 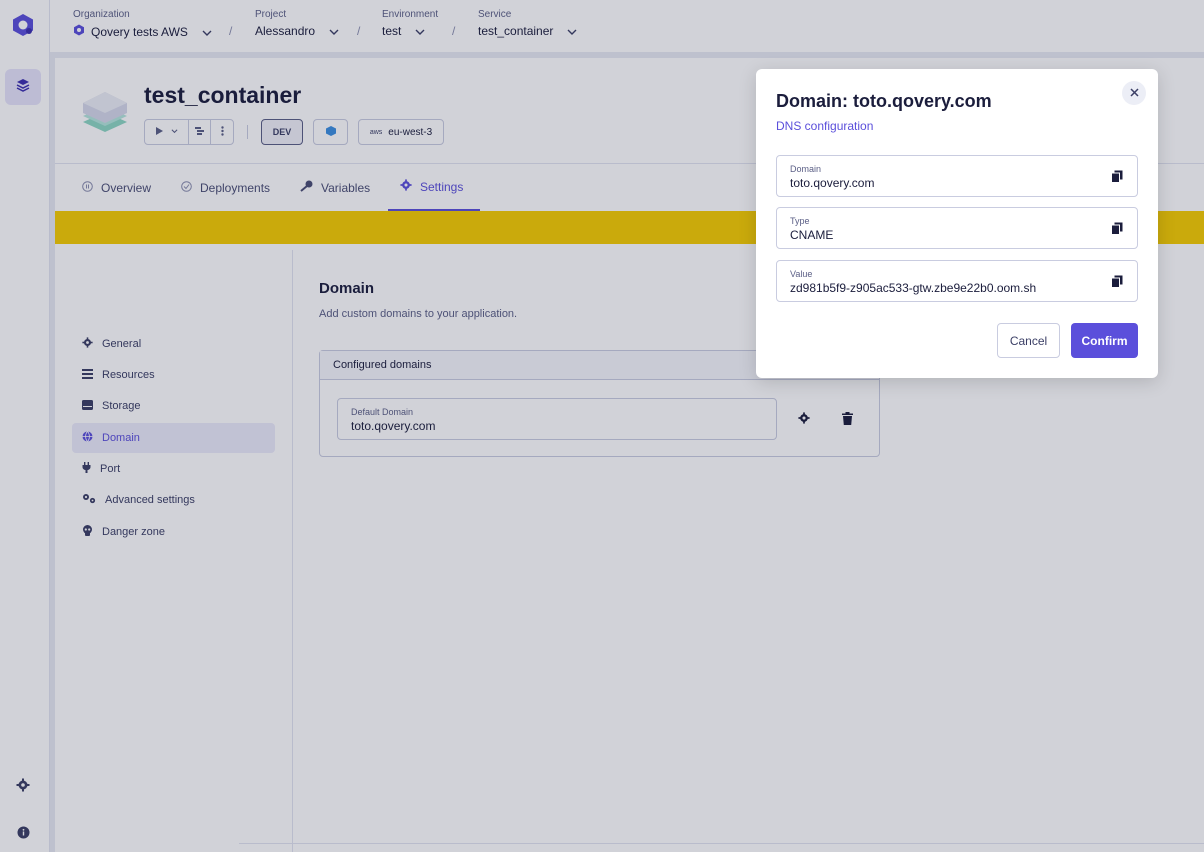 I want to click on close-icon, so click(x=1134, y=93).